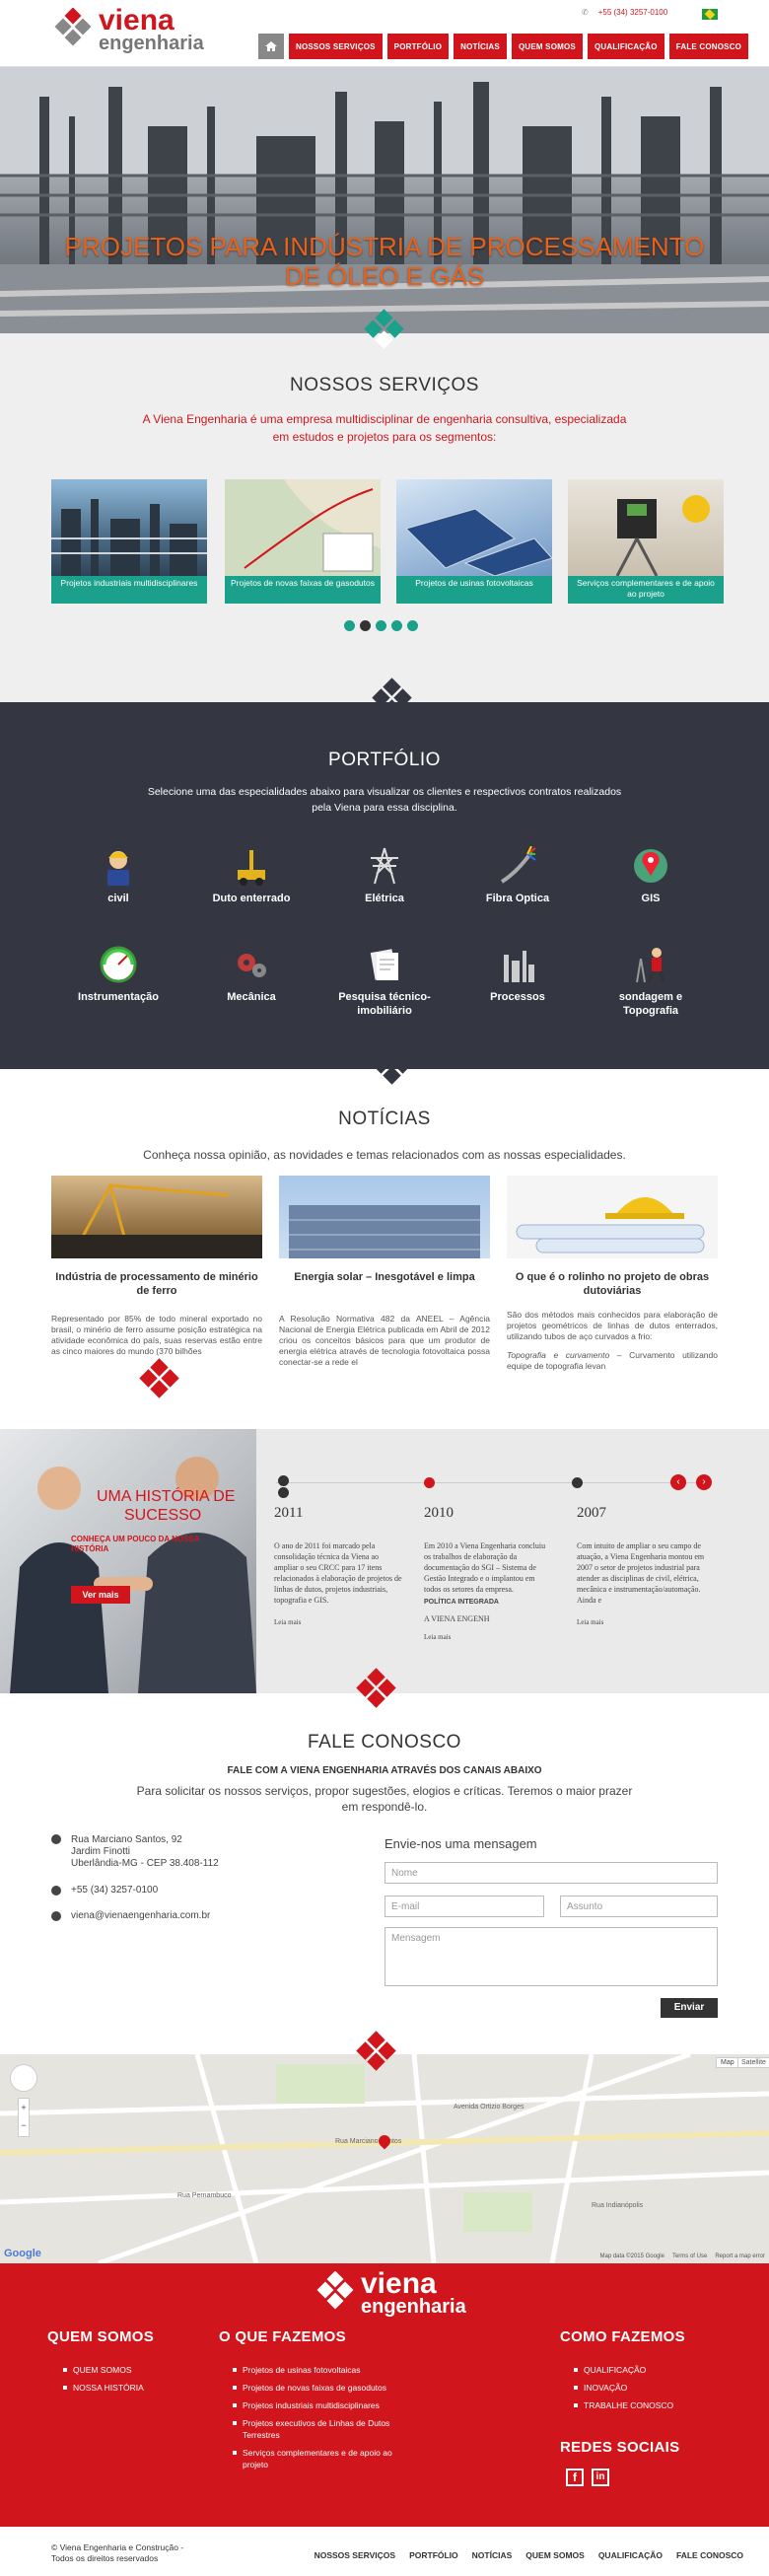 Image resolution: width=769 pixels, height=2576 pixels. Describe the element at coordinates (317, 2405) in the screenshot. I see `footer-link: Projetos industriais multidisciplinares` at that location.